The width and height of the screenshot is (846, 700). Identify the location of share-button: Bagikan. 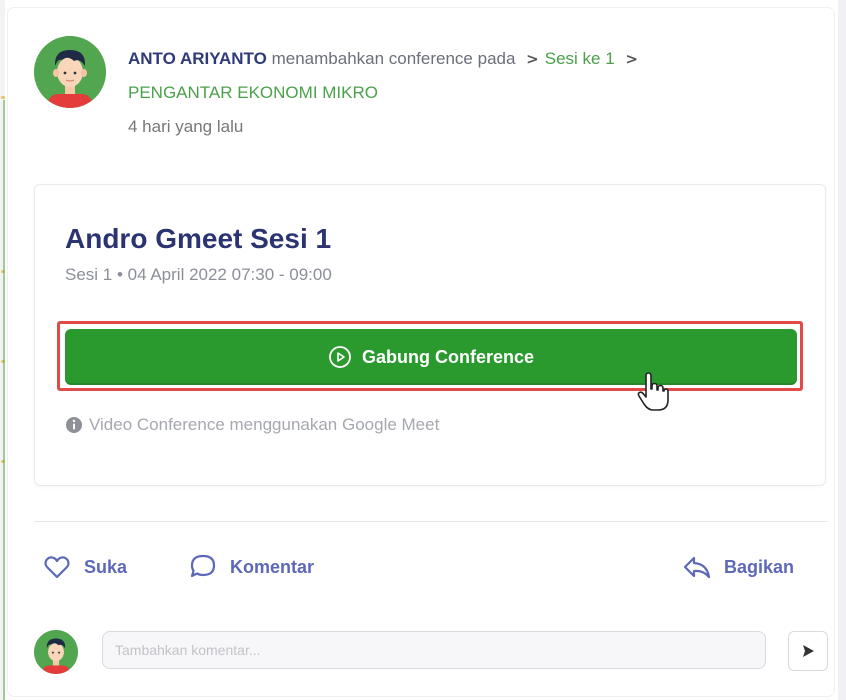
(738, 567).